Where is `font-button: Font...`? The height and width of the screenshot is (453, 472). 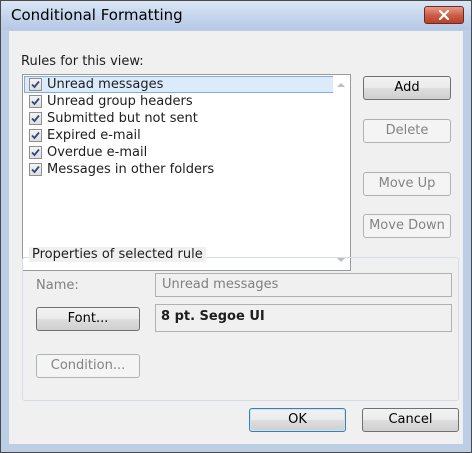
font-button: Font... is located at coordinates (88, 319).